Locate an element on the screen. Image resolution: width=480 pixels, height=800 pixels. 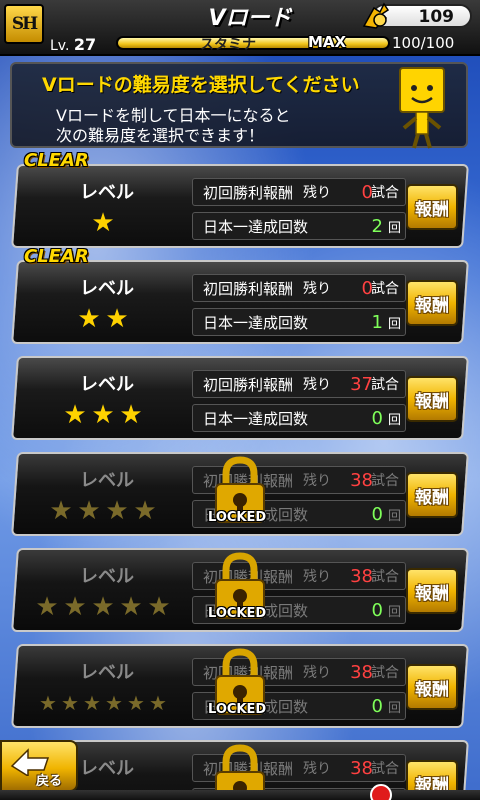
player-level: Lv. 27 is located at coordinates (73, 44).